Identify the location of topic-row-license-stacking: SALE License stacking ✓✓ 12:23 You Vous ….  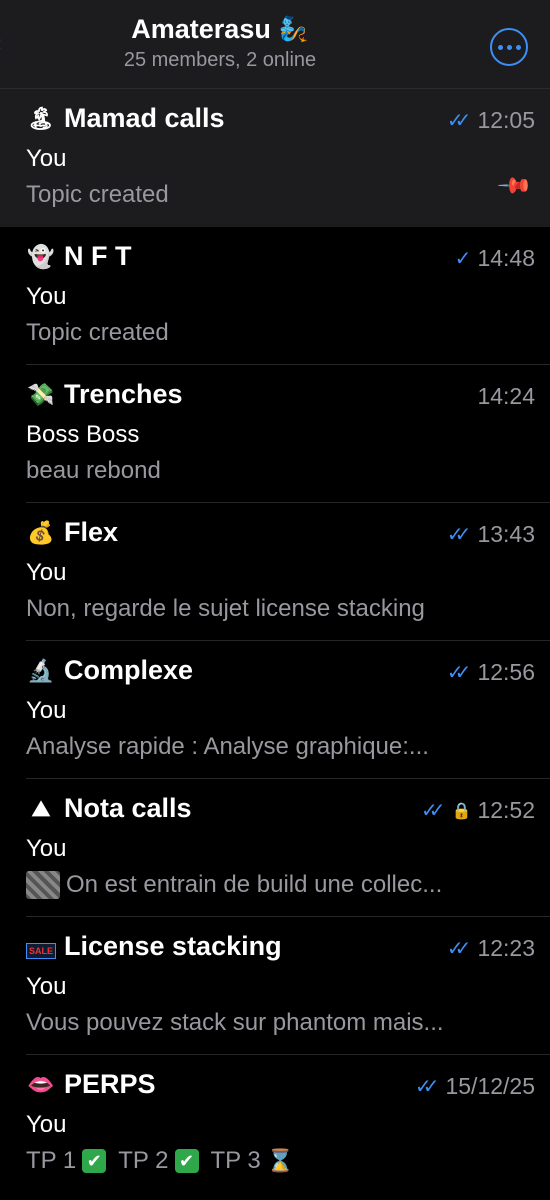
(275, 986).